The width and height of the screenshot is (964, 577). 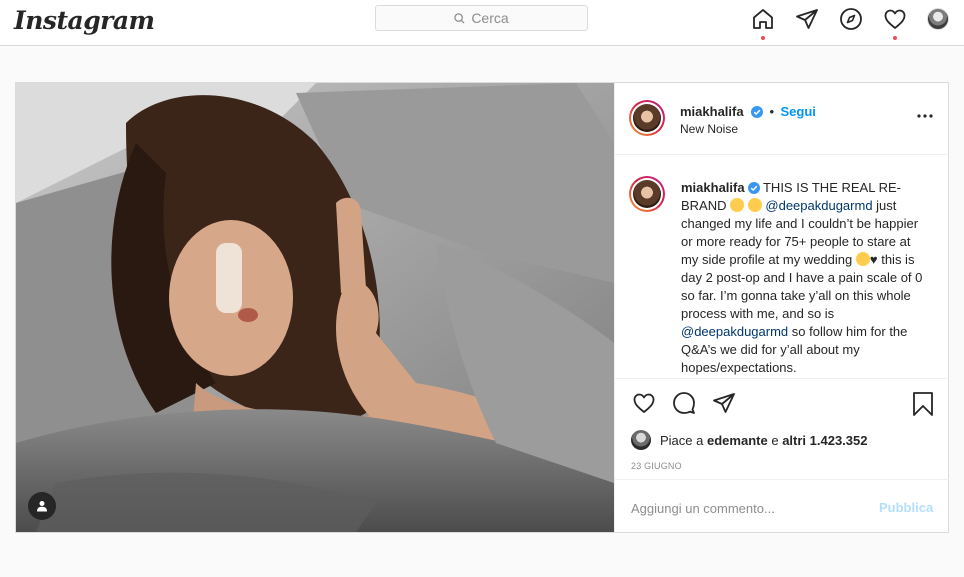 What do you see at coordinates (754, 205) in the screenshot?
I see `grinning-face-emoji-icon` at bounding box center [754, 205].